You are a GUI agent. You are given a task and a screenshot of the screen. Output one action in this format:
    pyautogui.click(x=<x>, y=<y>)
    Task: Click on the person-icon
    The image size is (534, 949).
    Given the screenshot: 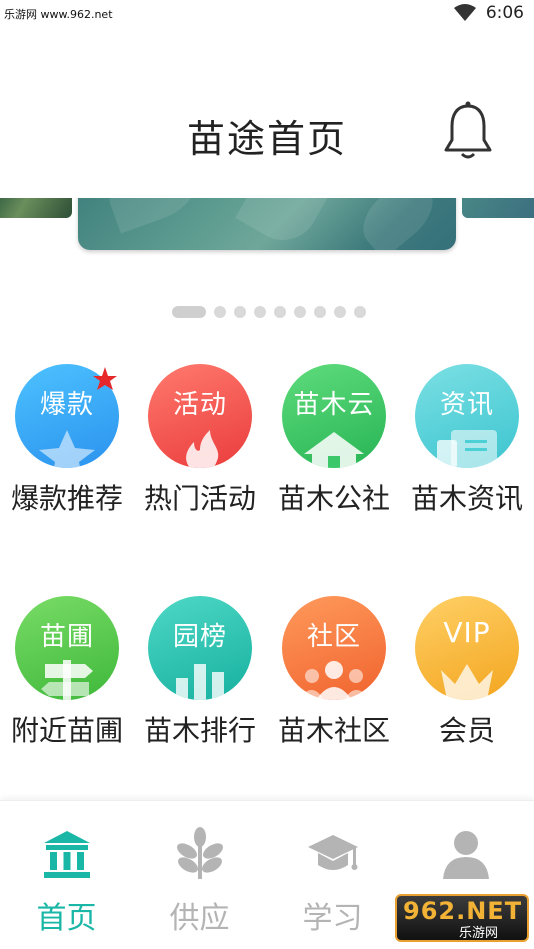 What is the action you would take?
    pyautogui.click(x=466, y=855)
    